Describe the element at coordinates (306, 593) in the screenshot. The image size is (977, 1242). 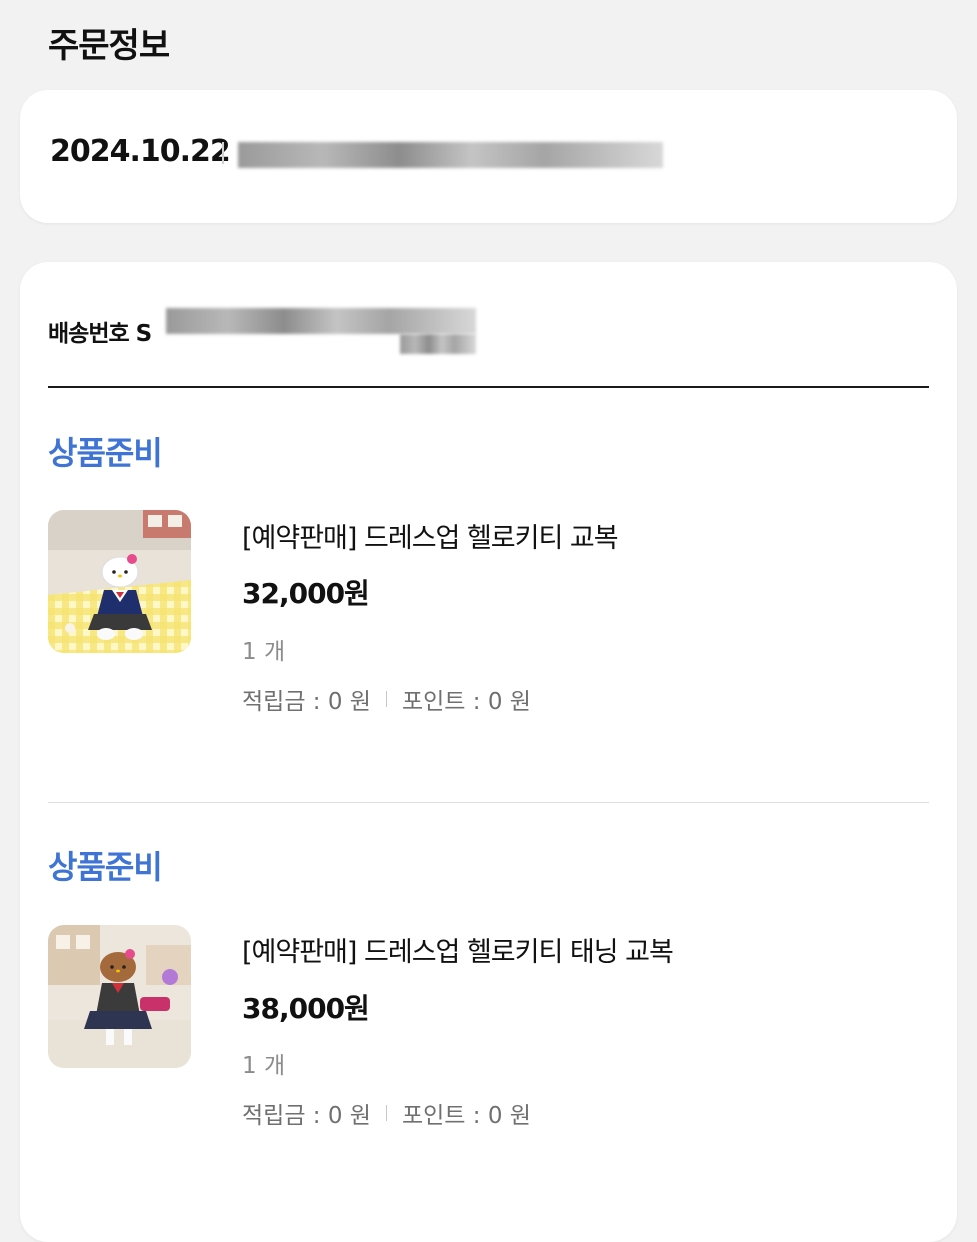
I see `product-price: 32,000원` at that location.